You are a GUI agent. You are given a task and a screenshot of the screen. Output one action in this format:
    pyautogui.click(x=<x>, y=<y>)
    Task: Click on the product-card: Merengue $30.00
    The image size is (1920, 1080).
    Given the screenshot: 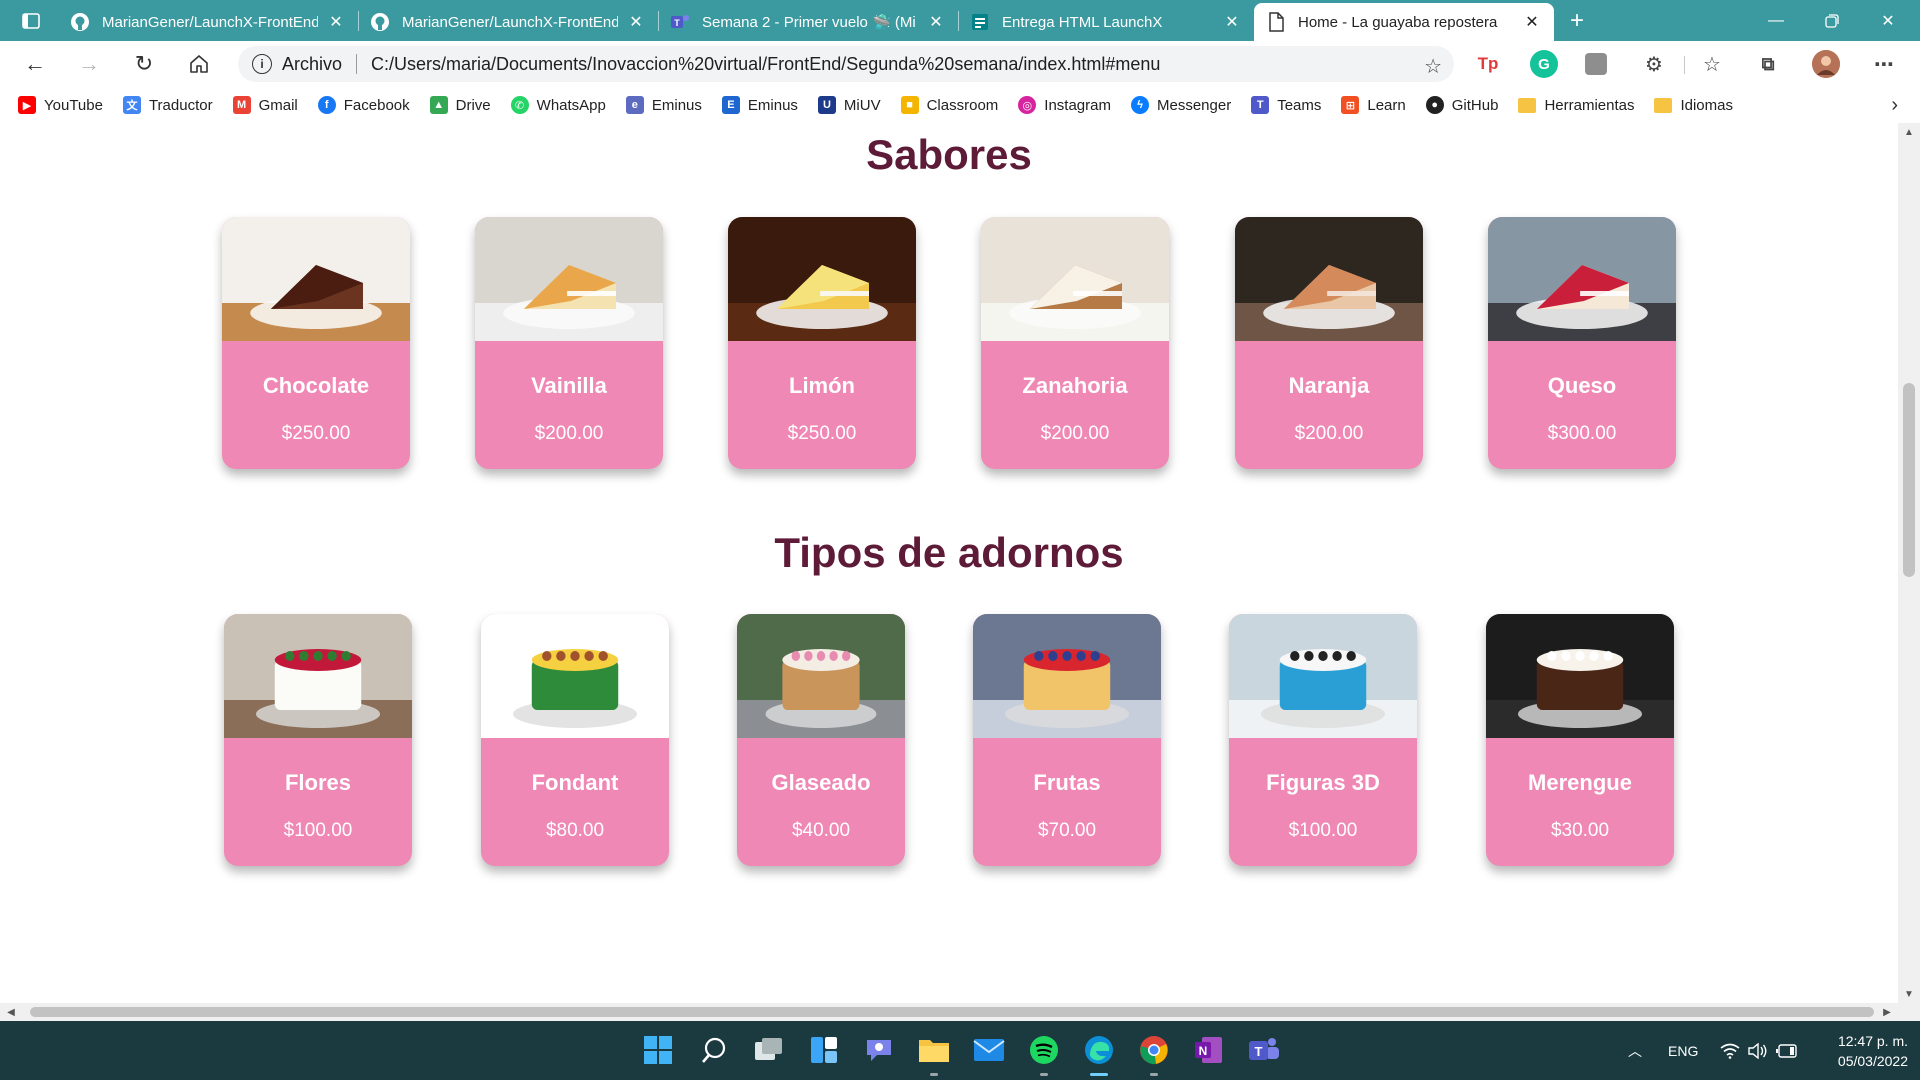 What is the action you would take?
    pyautogui.click(x=1580, y=740)
    